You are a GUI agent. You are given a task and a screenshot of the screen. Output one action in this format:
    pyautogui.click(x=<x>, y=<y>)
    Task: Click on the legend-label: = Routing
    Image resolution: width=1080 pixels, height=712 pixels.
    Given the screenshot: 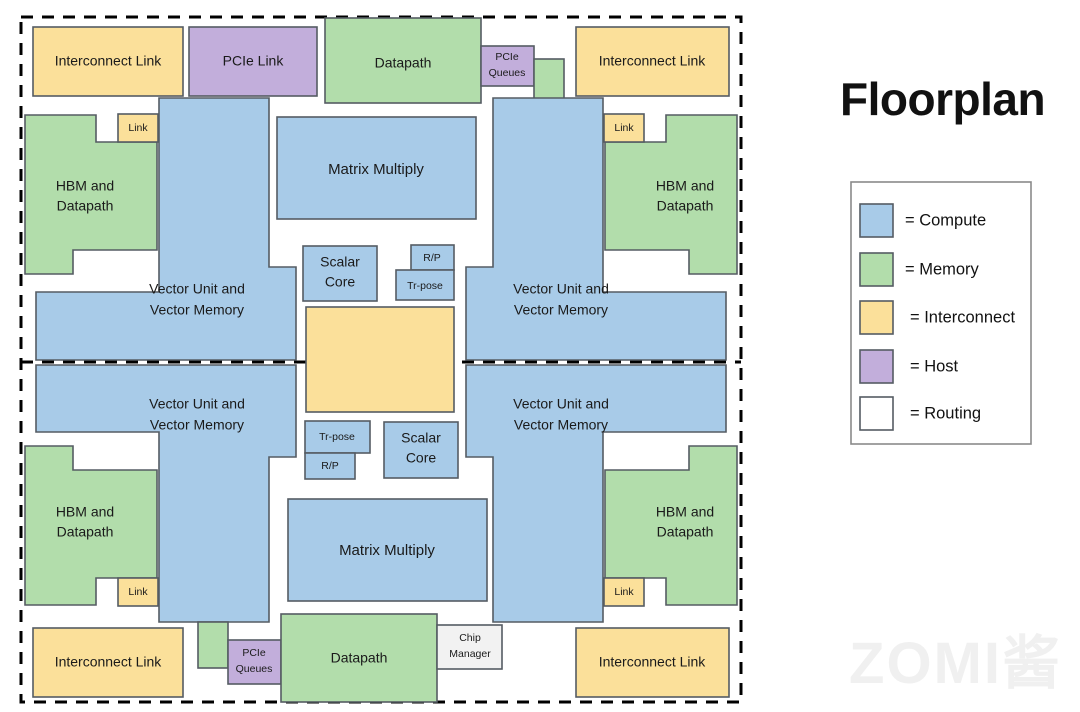 What is the action you would take?
    pyautogui.click(x=945, y=413)
    